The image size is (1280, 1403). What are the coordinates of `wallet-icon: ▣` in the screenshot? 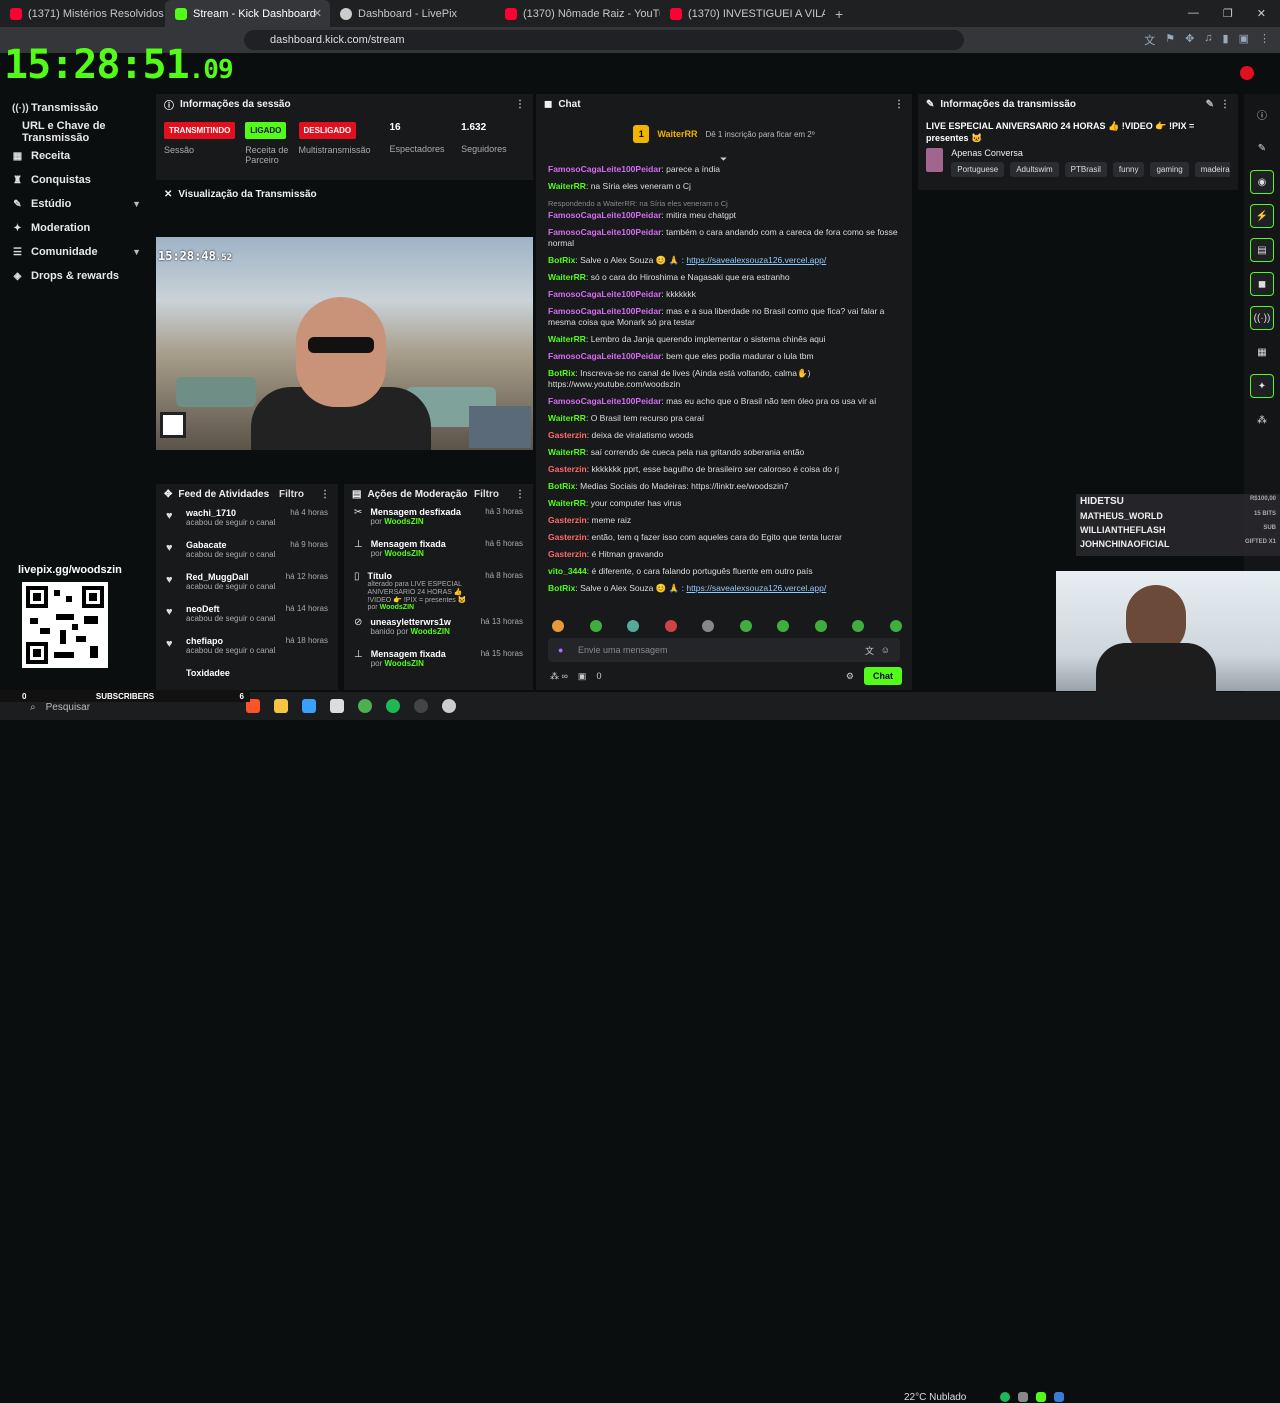 It's located at (1244, 40).